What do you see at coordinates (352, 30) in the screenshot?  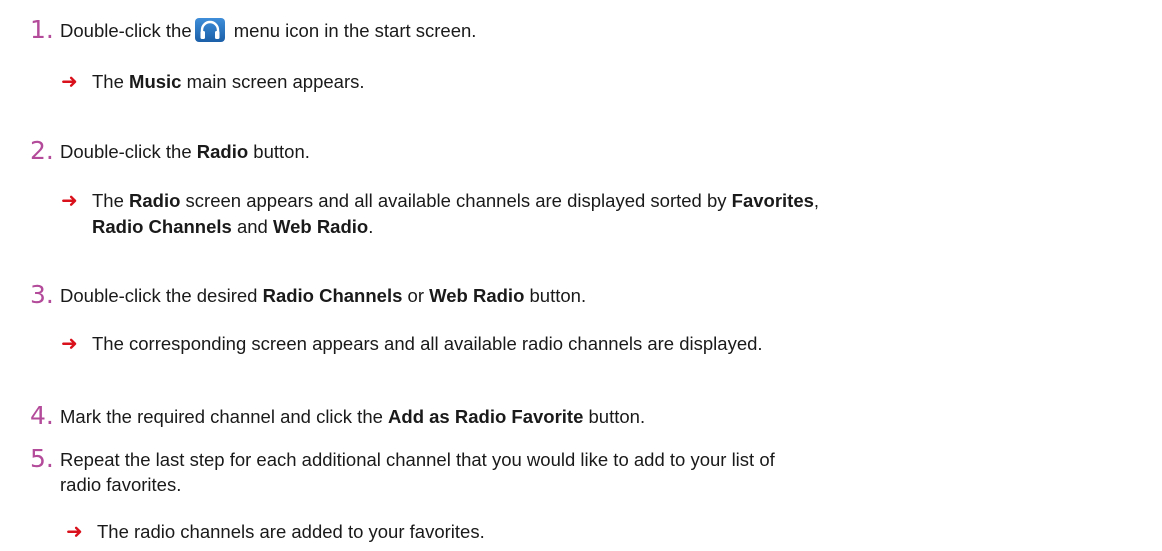 I see `instruction-text: menu icon in the start screen.` at bounding box center [352, 30].